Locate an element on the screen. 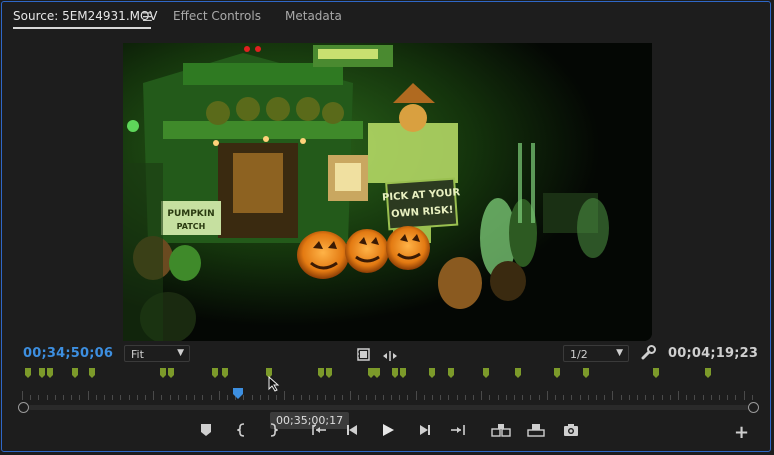 Image resolution: width=774 pixels, height=455 pixels. go-to-in-icon is located at coordinates (319, 429).